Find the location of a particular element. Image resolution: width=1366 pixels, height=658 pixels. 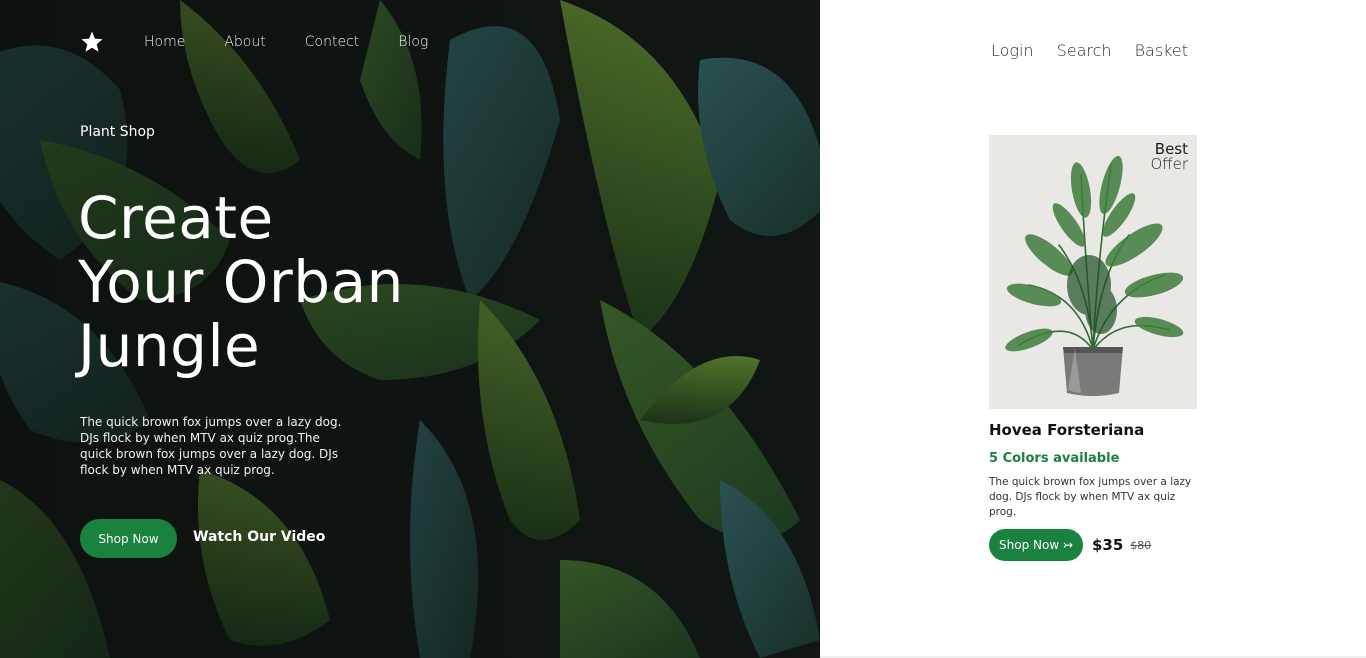

product-title: Hovea Forsteriana is located at coordinates (1067, 430).